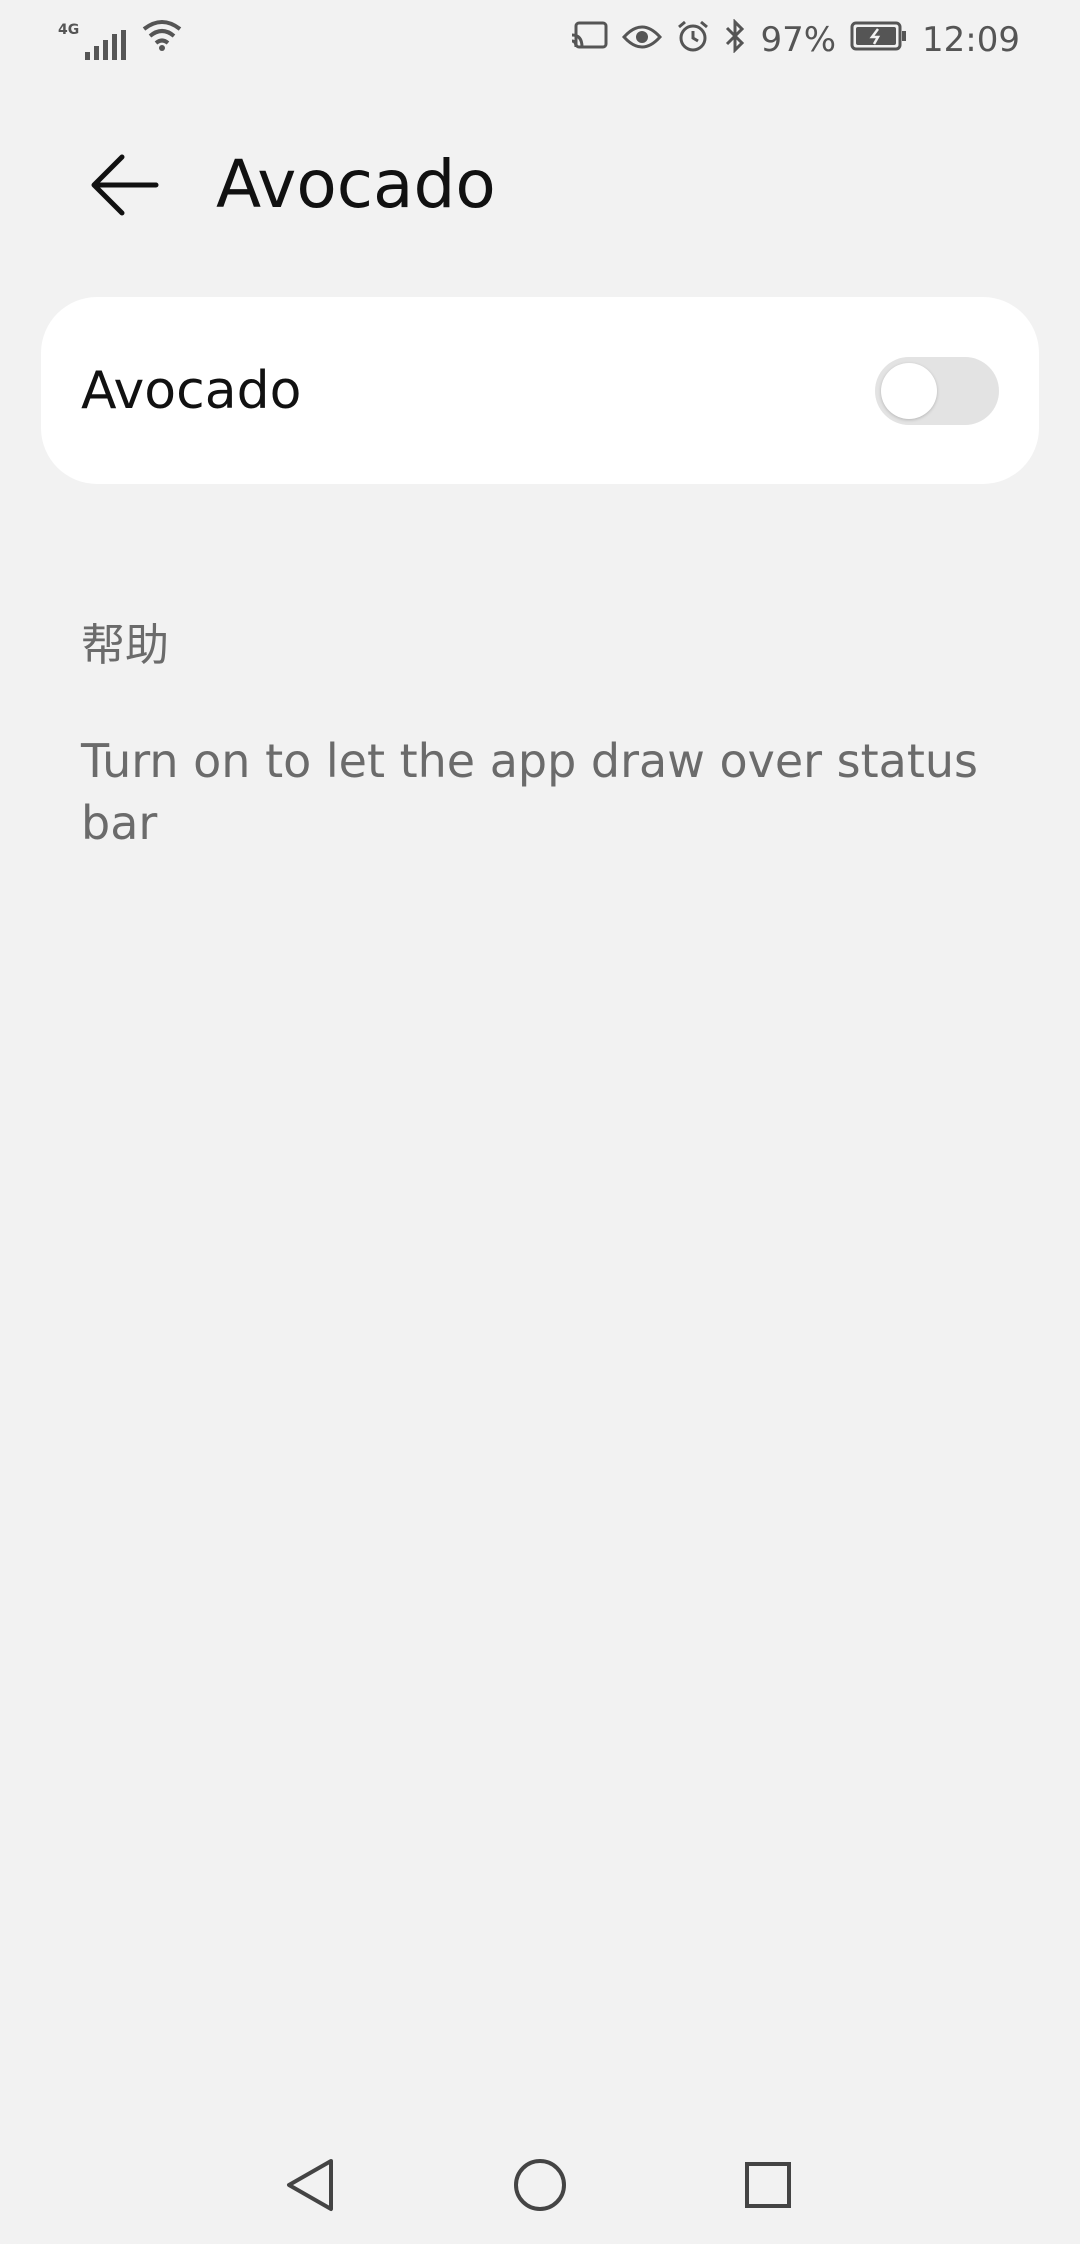 The image size is (1080, 2244). Describe the element at coordinates (540, 40) in the screenshot. I see `status-bar: 4G 97% 12:09` at that location.